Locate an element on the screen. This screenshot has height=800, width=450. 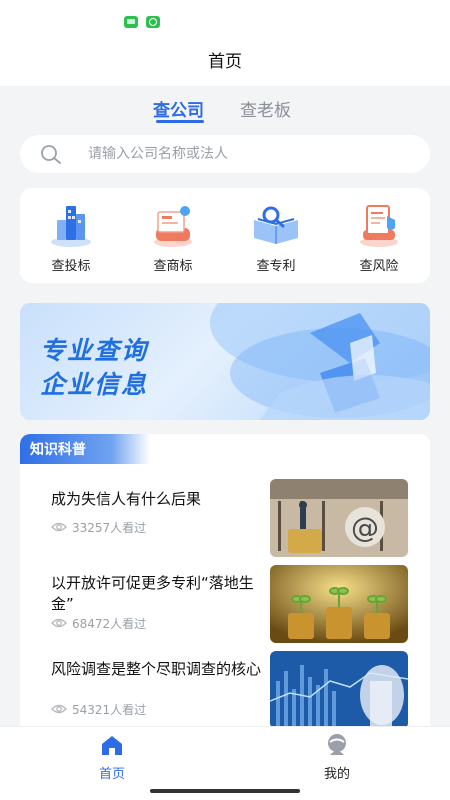
tab-home: 首页 is located at coordinates (112, 757).